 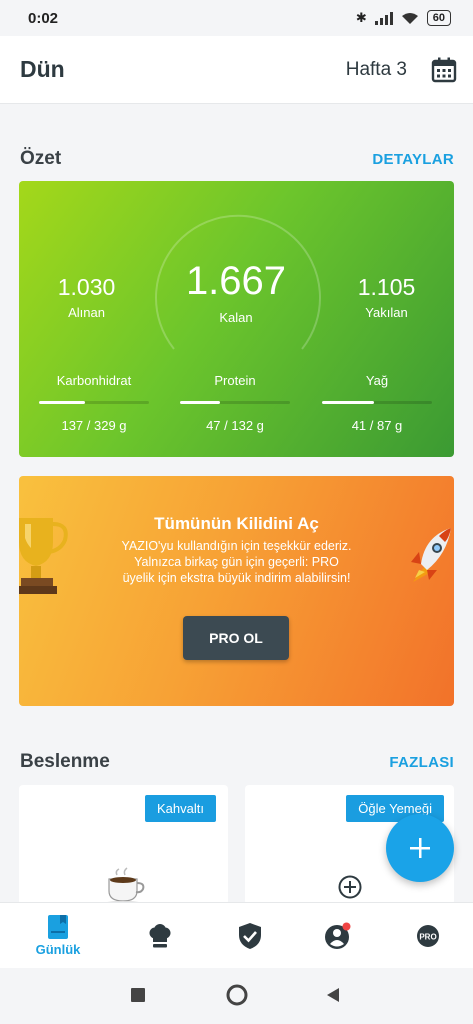 I want to click on home-icon, so click(x=237, y=995).